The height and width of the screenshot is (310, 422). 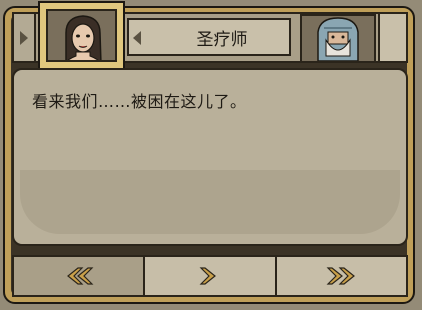 I want to click on portrait-scroll-left-button, so click(x=25, y=37).